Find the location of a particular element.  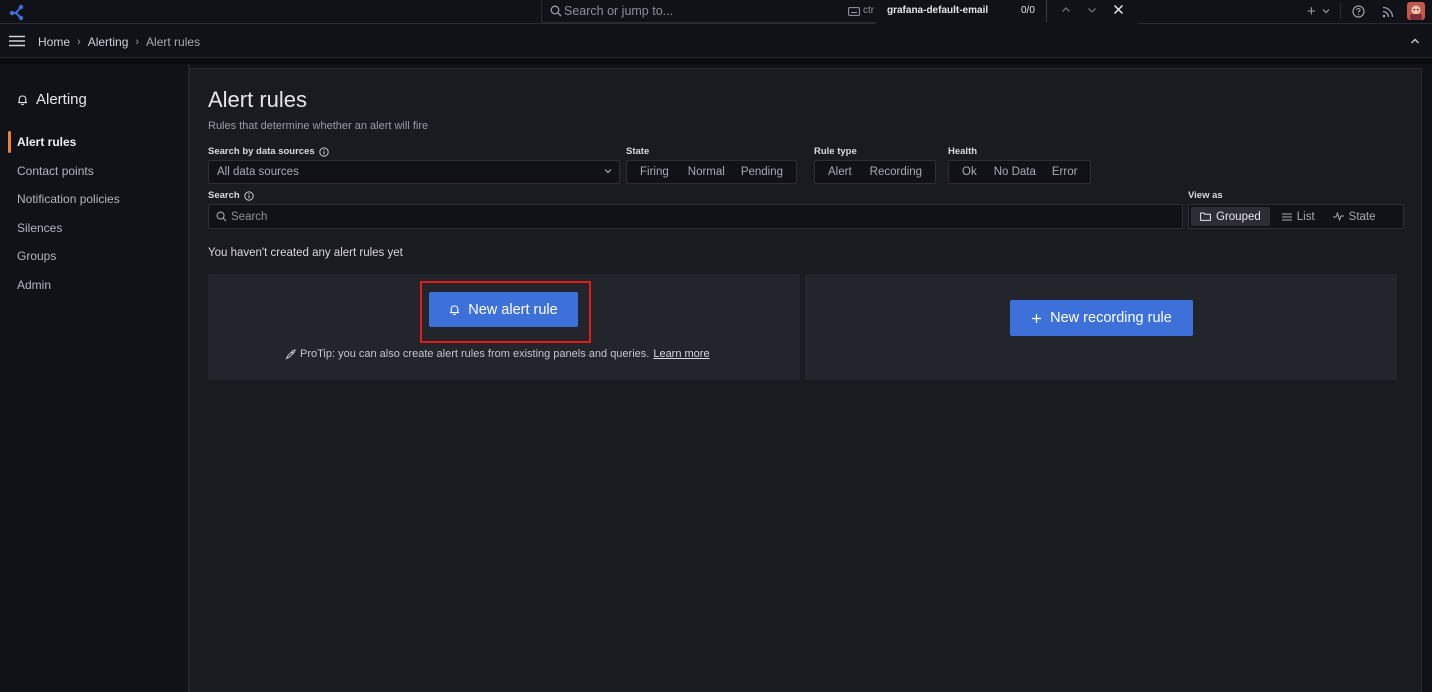

new-alert-rule-button: New alert rule is located at coordinates (503, 309).